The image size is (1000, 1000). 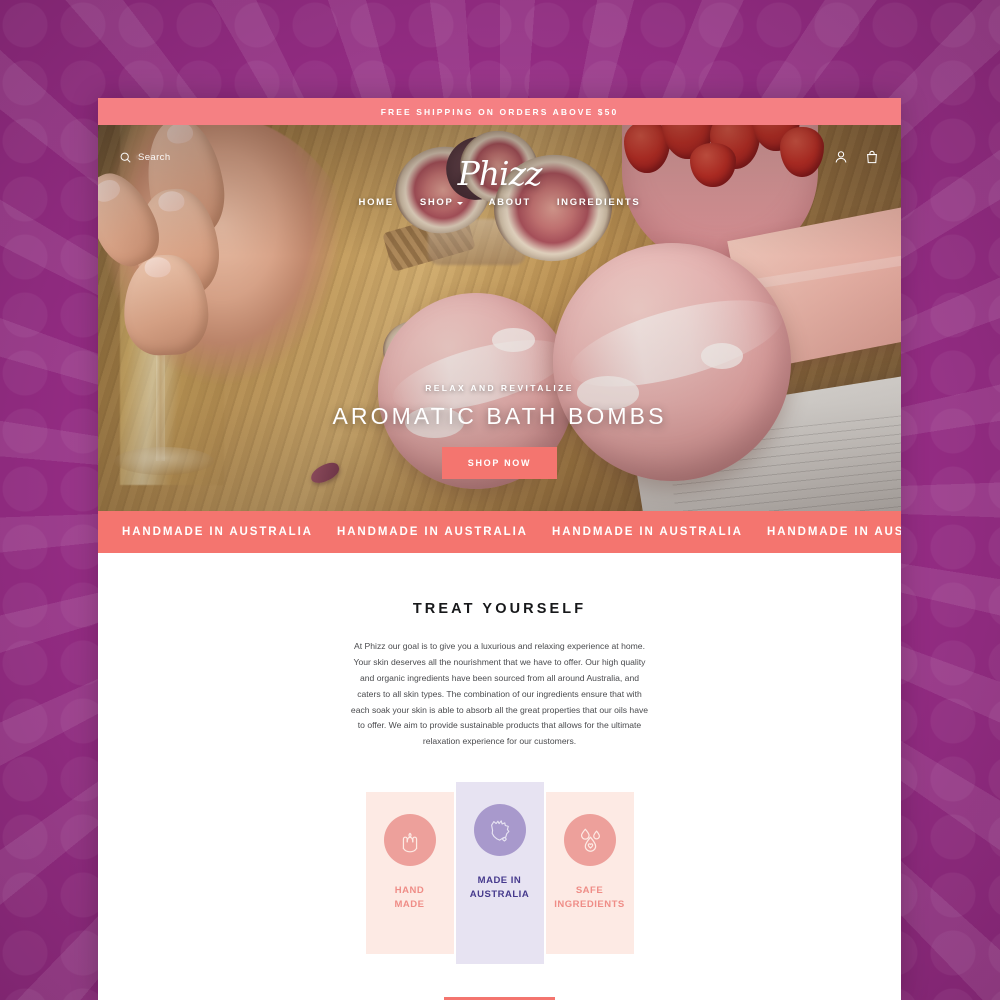 What do you see at coordinates (499, 388) in the screenshot?
I see `hero-eyebrow: RELAX AND REVITALIZE` at bounding box center [499, 388].